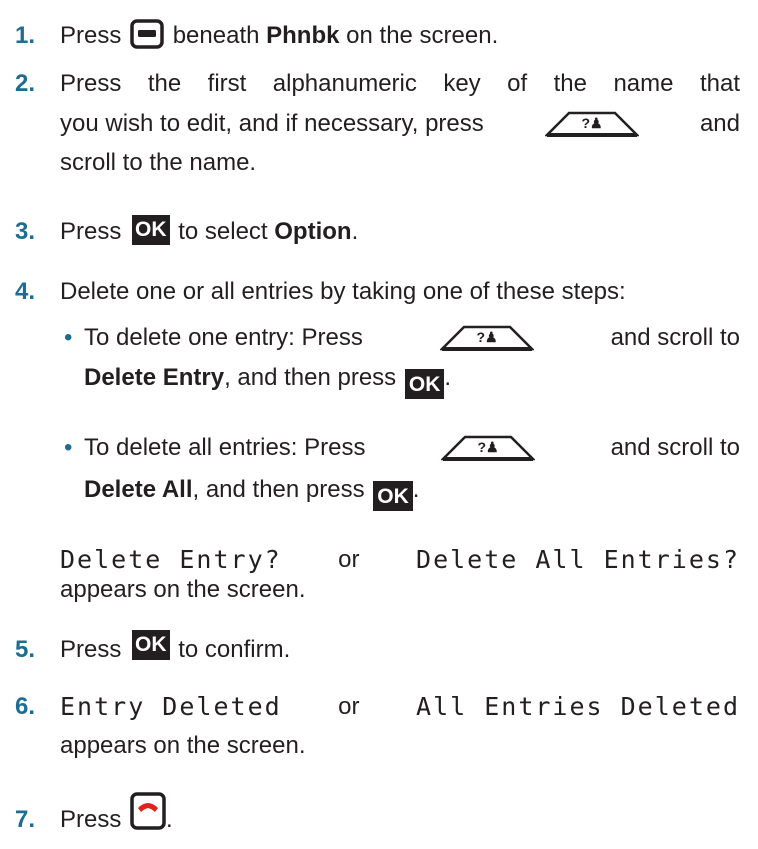 The image size is (758, 849). Describe the element at coordinates (183, 589) in the screenshot. I see `screen-message-4-tail: appears on the screen.` at that location.